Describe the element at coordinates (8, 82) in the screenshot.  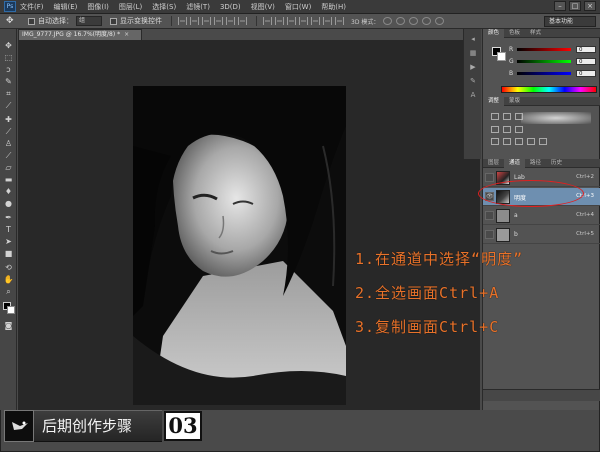
I see `quick-select-tool-icon: ✎` at that location.